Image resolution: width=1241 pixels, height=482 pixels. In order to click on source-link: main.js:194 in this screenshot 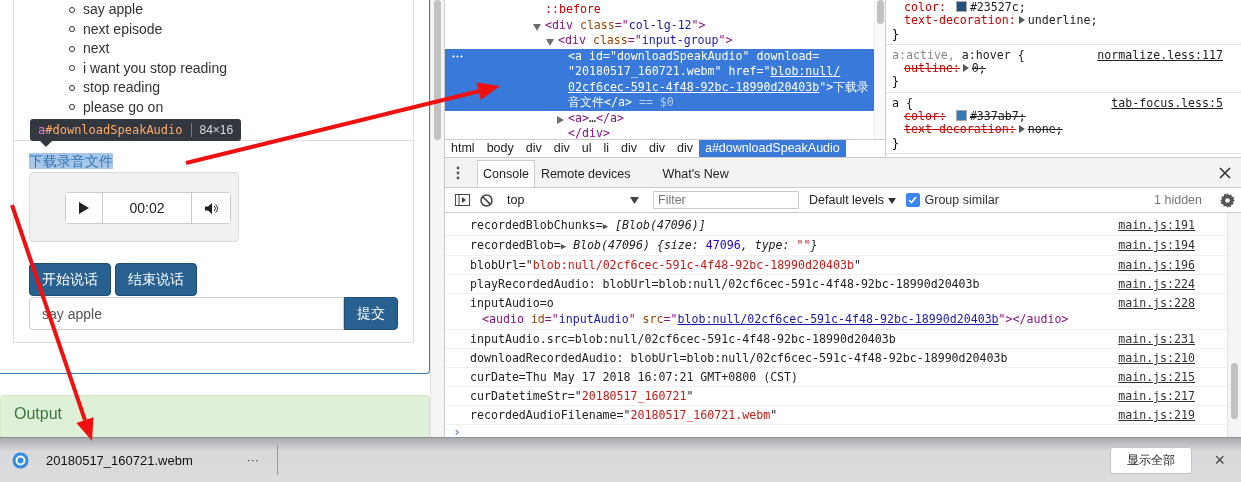, I will do `click(1156, 245)`.